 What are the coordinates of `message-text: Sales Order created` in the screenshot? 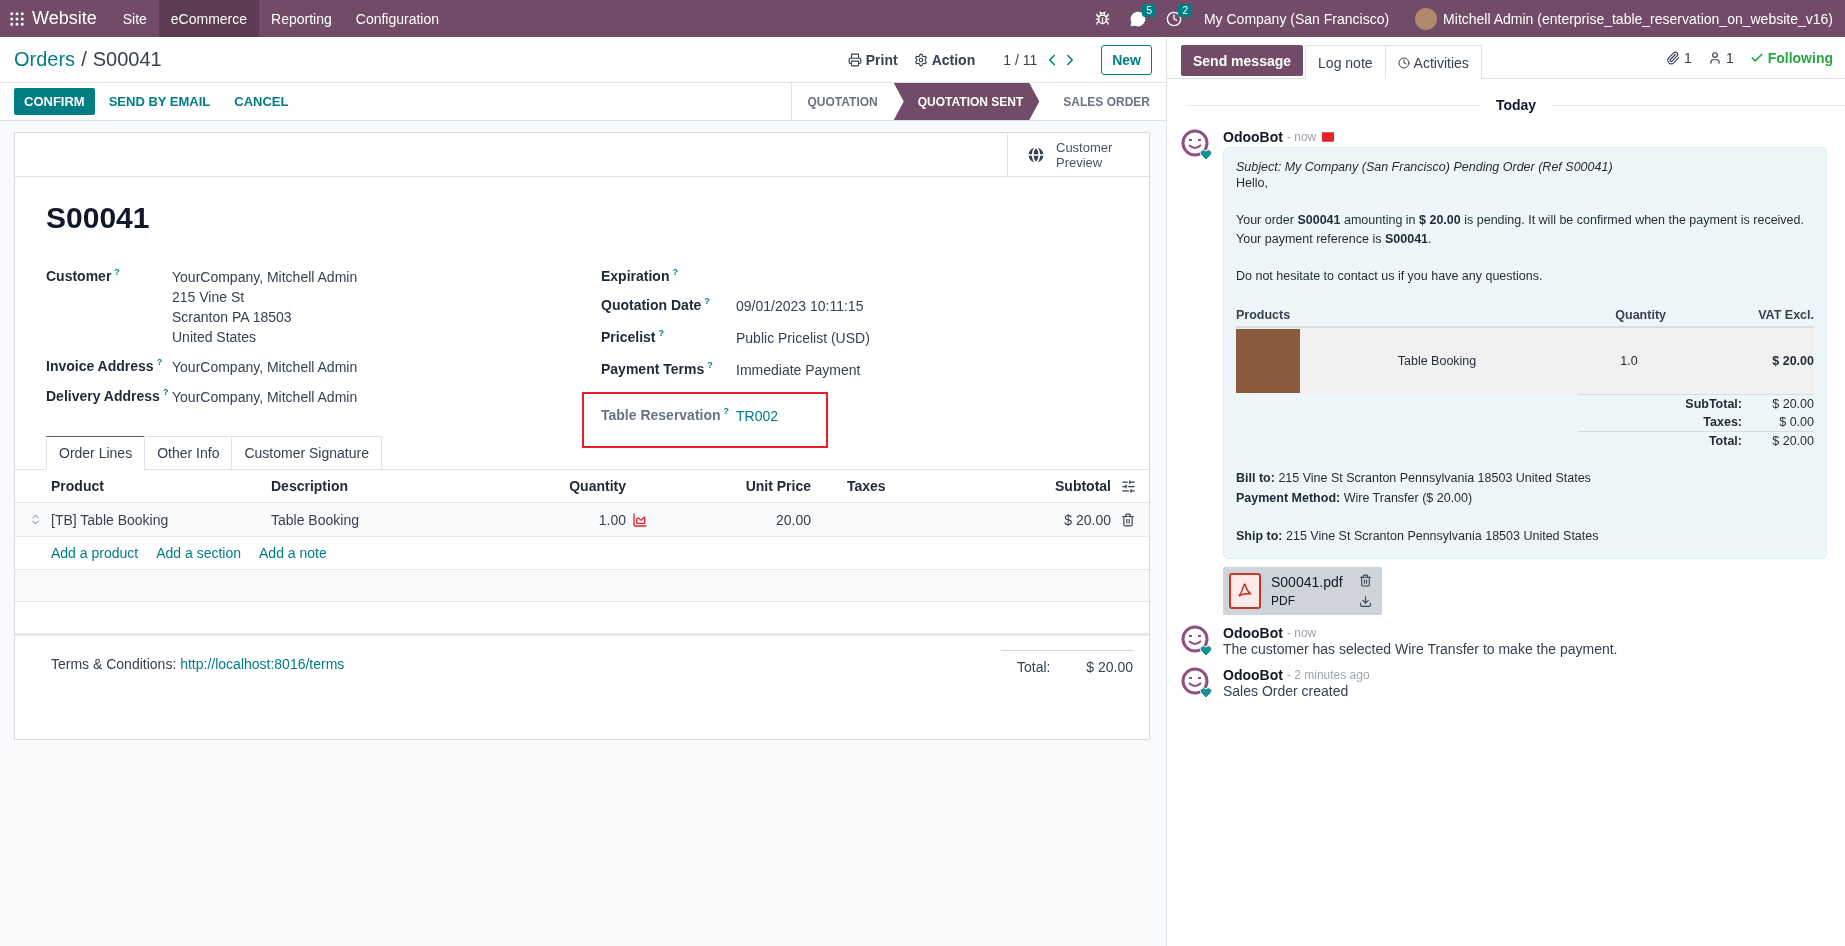 It's located at (1286, 691).